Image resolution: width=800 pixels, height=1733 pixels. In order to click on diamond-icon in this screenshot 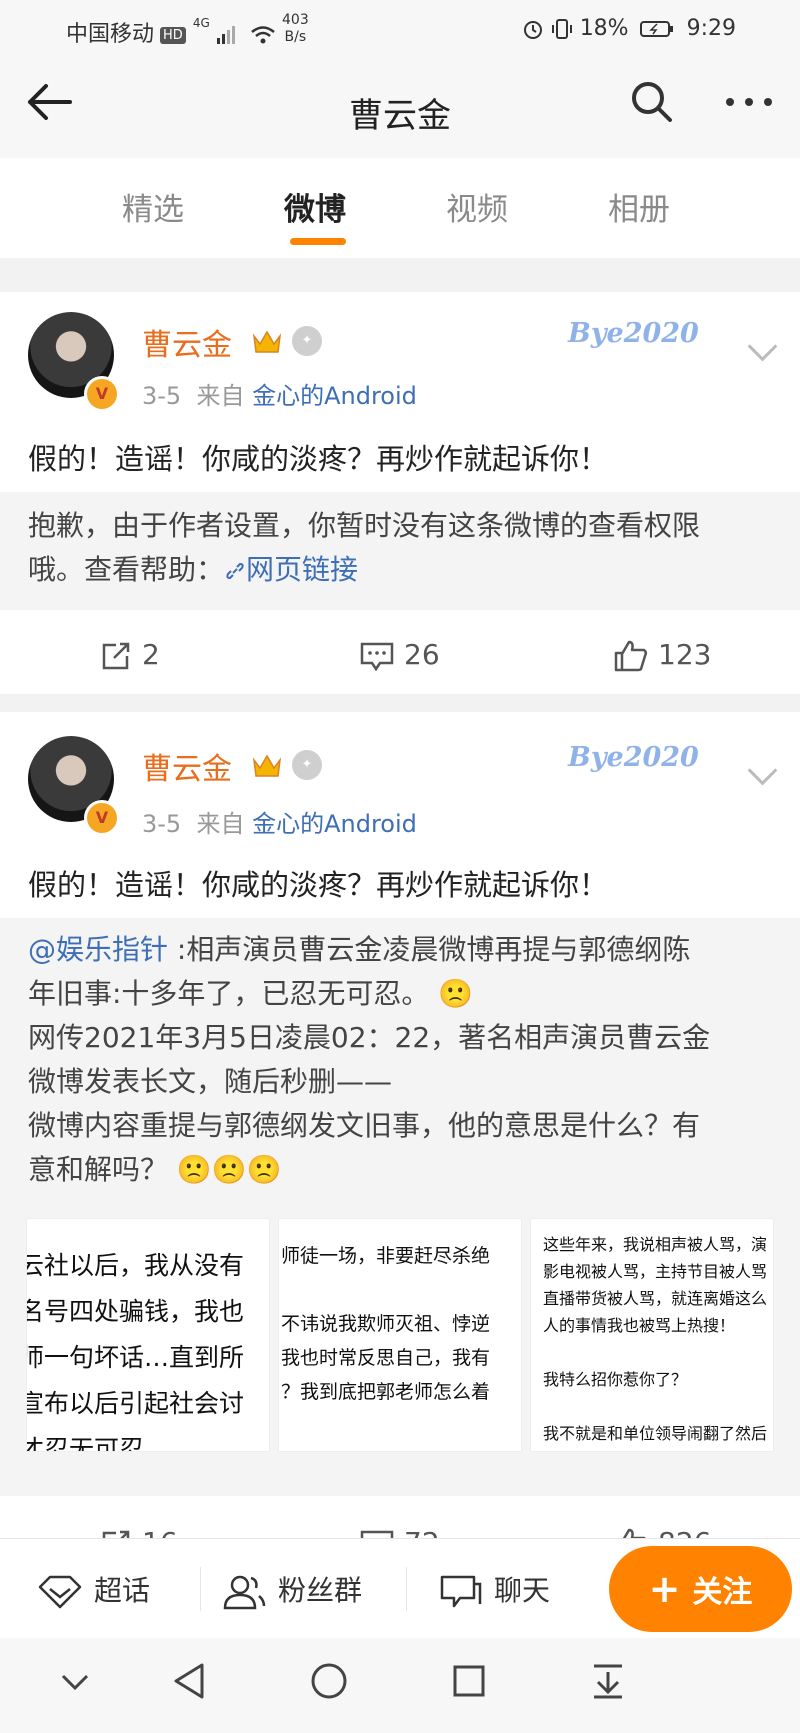, I will do `click(60, 1592)`.